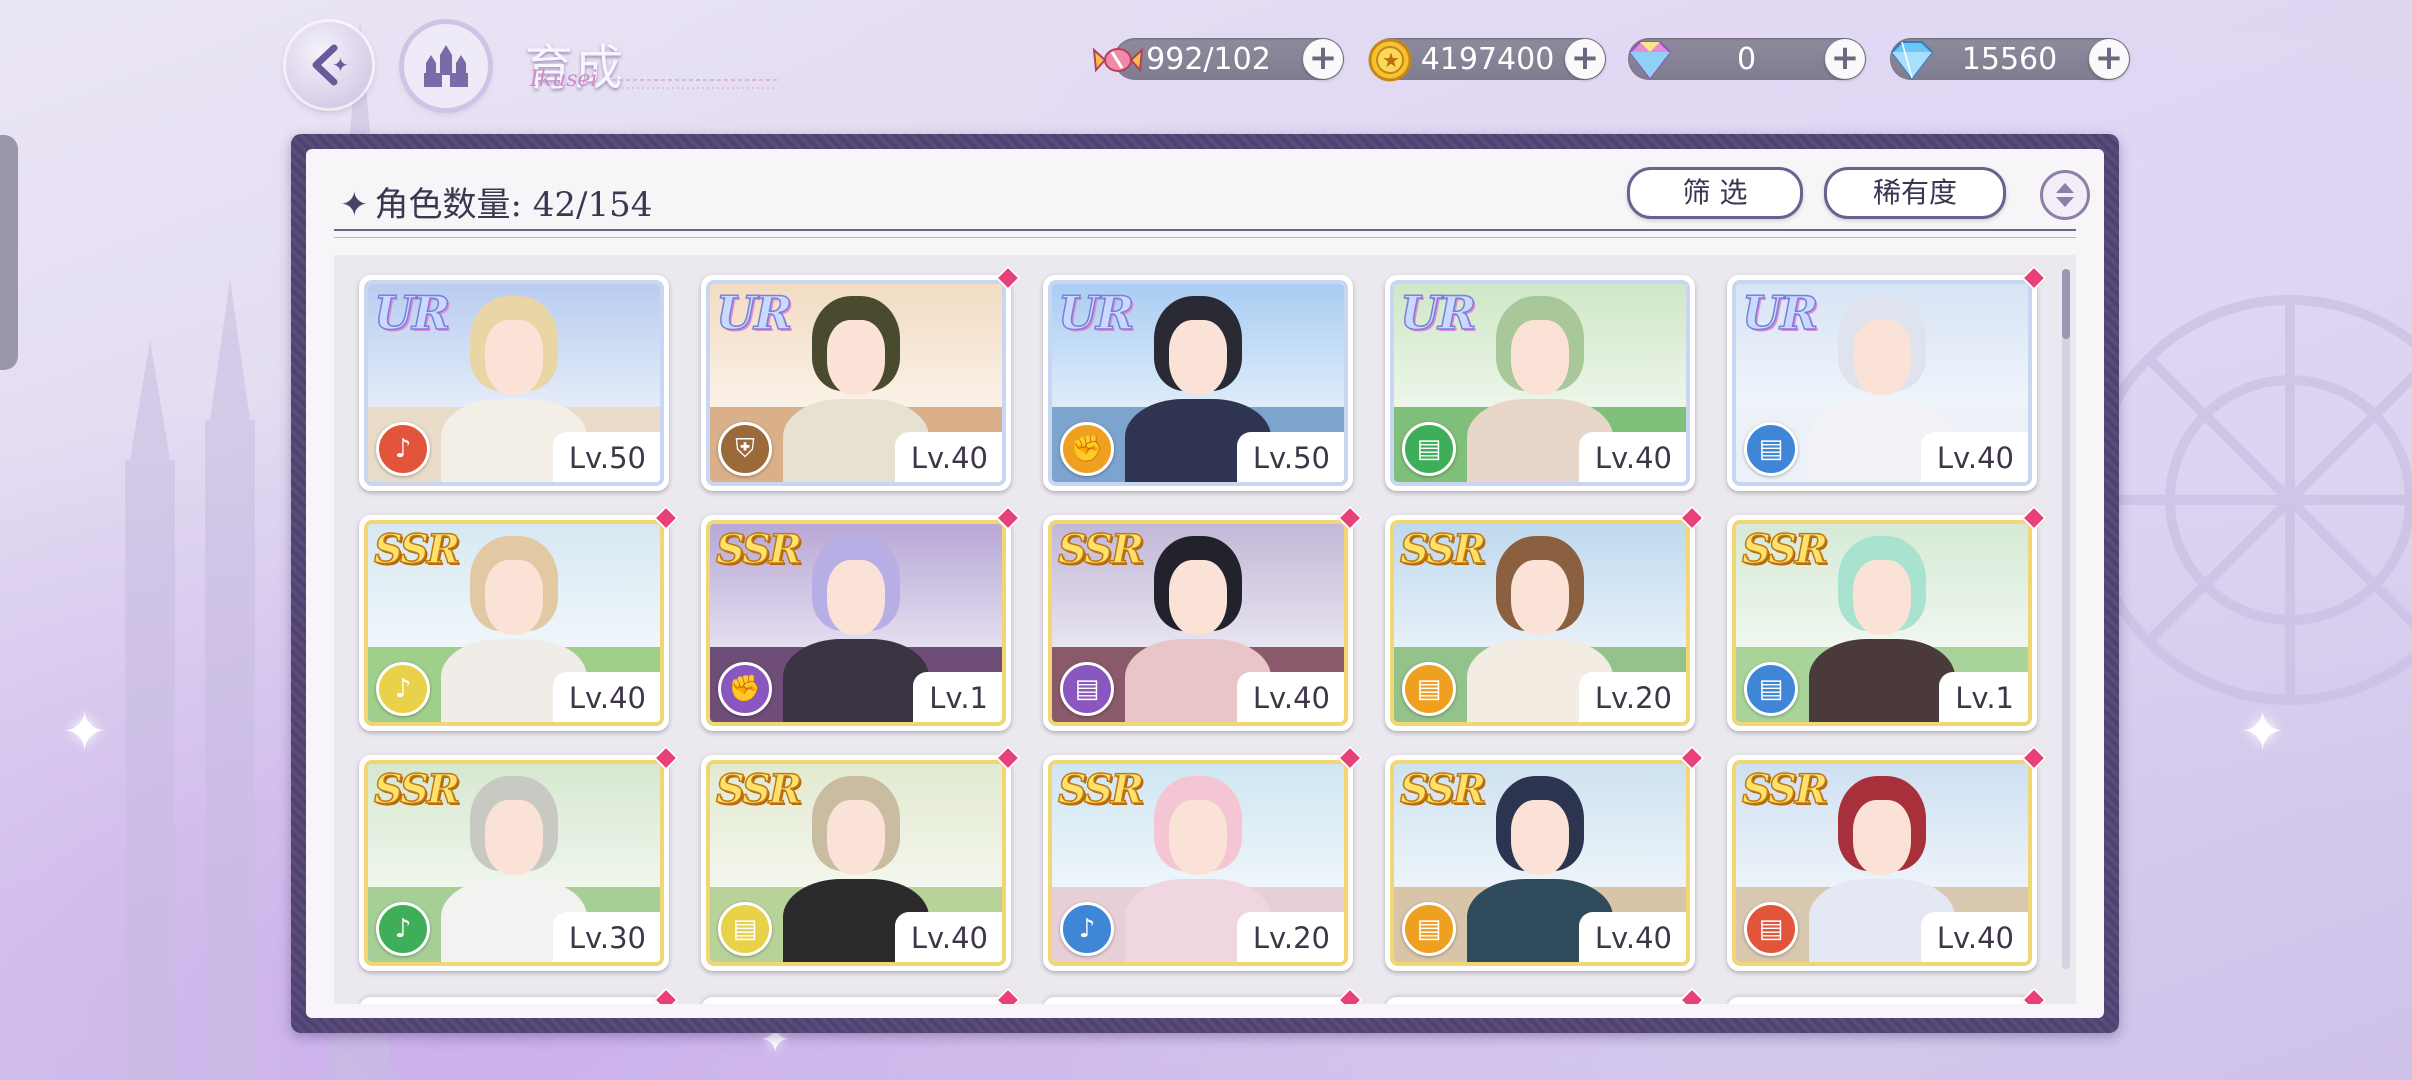 The image size is (2412, 1080). What do you see at coordinates (1198, 383) in the screenshot?
I see `character-card: UR ✊ Lv.50` at bounding box center [1198, 383].